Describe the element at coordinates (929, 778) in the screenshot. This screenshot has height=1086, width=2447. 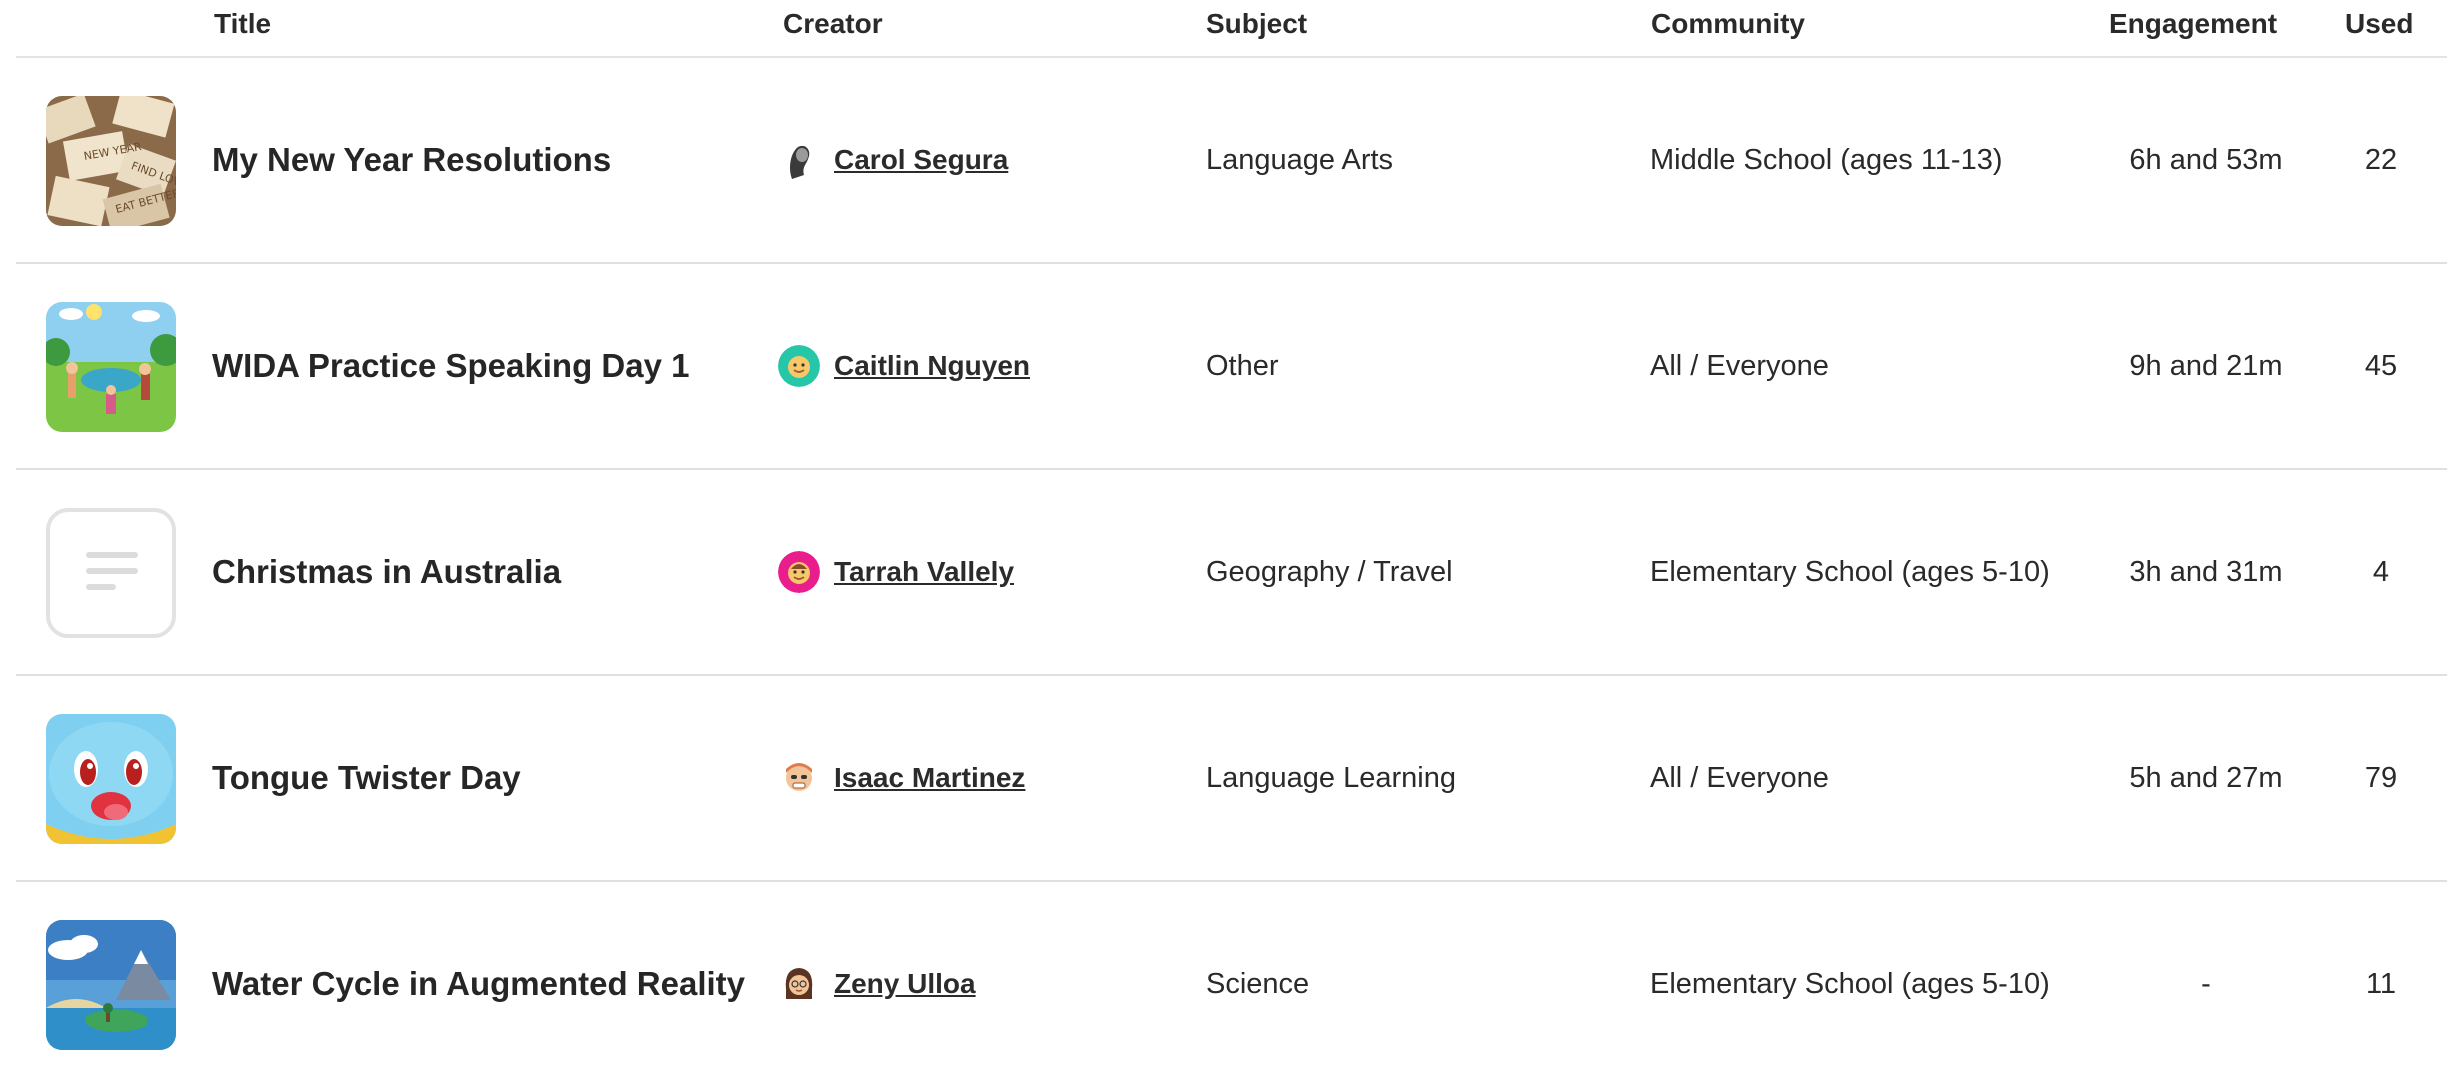
I see `creator-name-link: Isaac Martinez` at that location.